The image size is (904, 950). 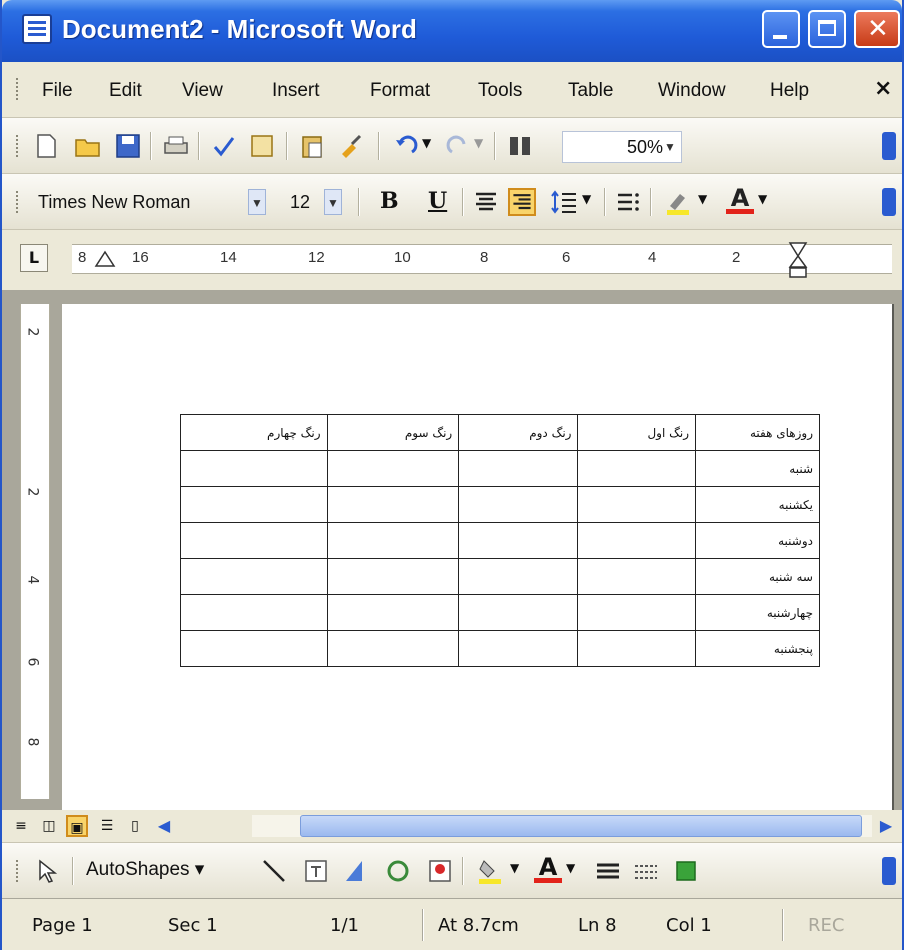 I want to click on zoom-dropdown: 50% ▼, so click(x=622, y=147).